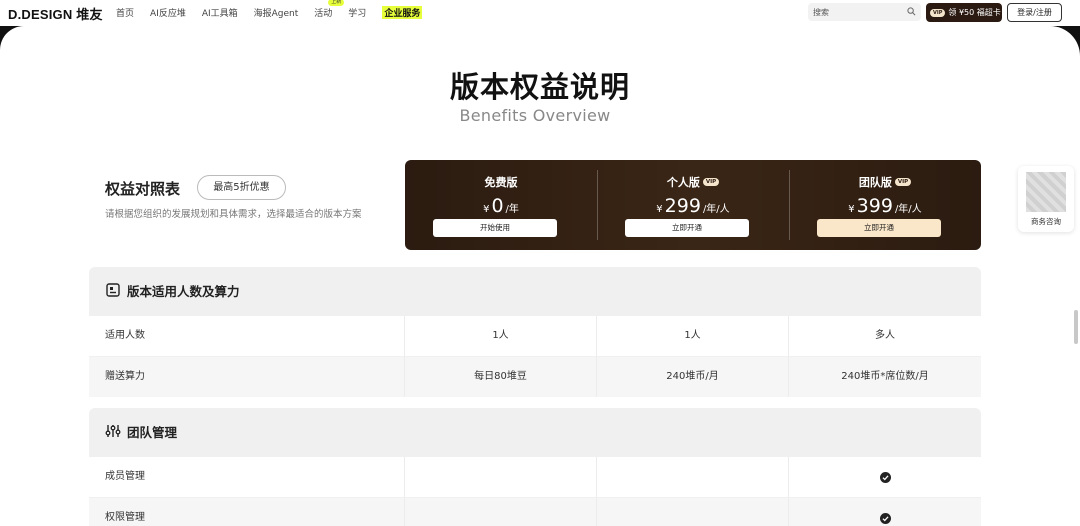 The width and height of the screenshot is (1080, 526). I want to click on row-label: 适用人数, so click(247, 336).